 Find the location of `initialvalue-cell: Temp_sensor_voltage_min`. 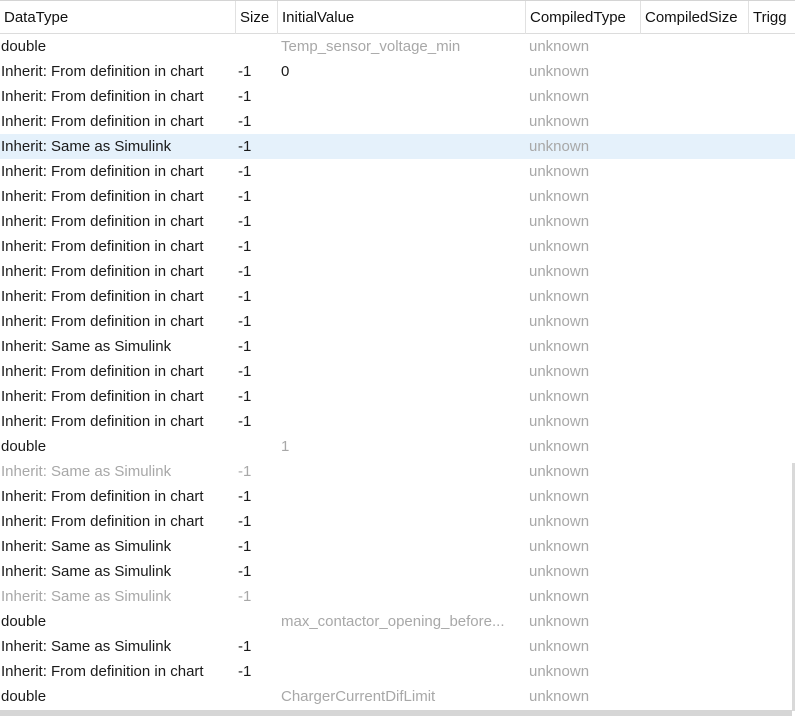

initialvalue-cell: Temp_sensor_voltage_min is located at coordinates (403, 46).